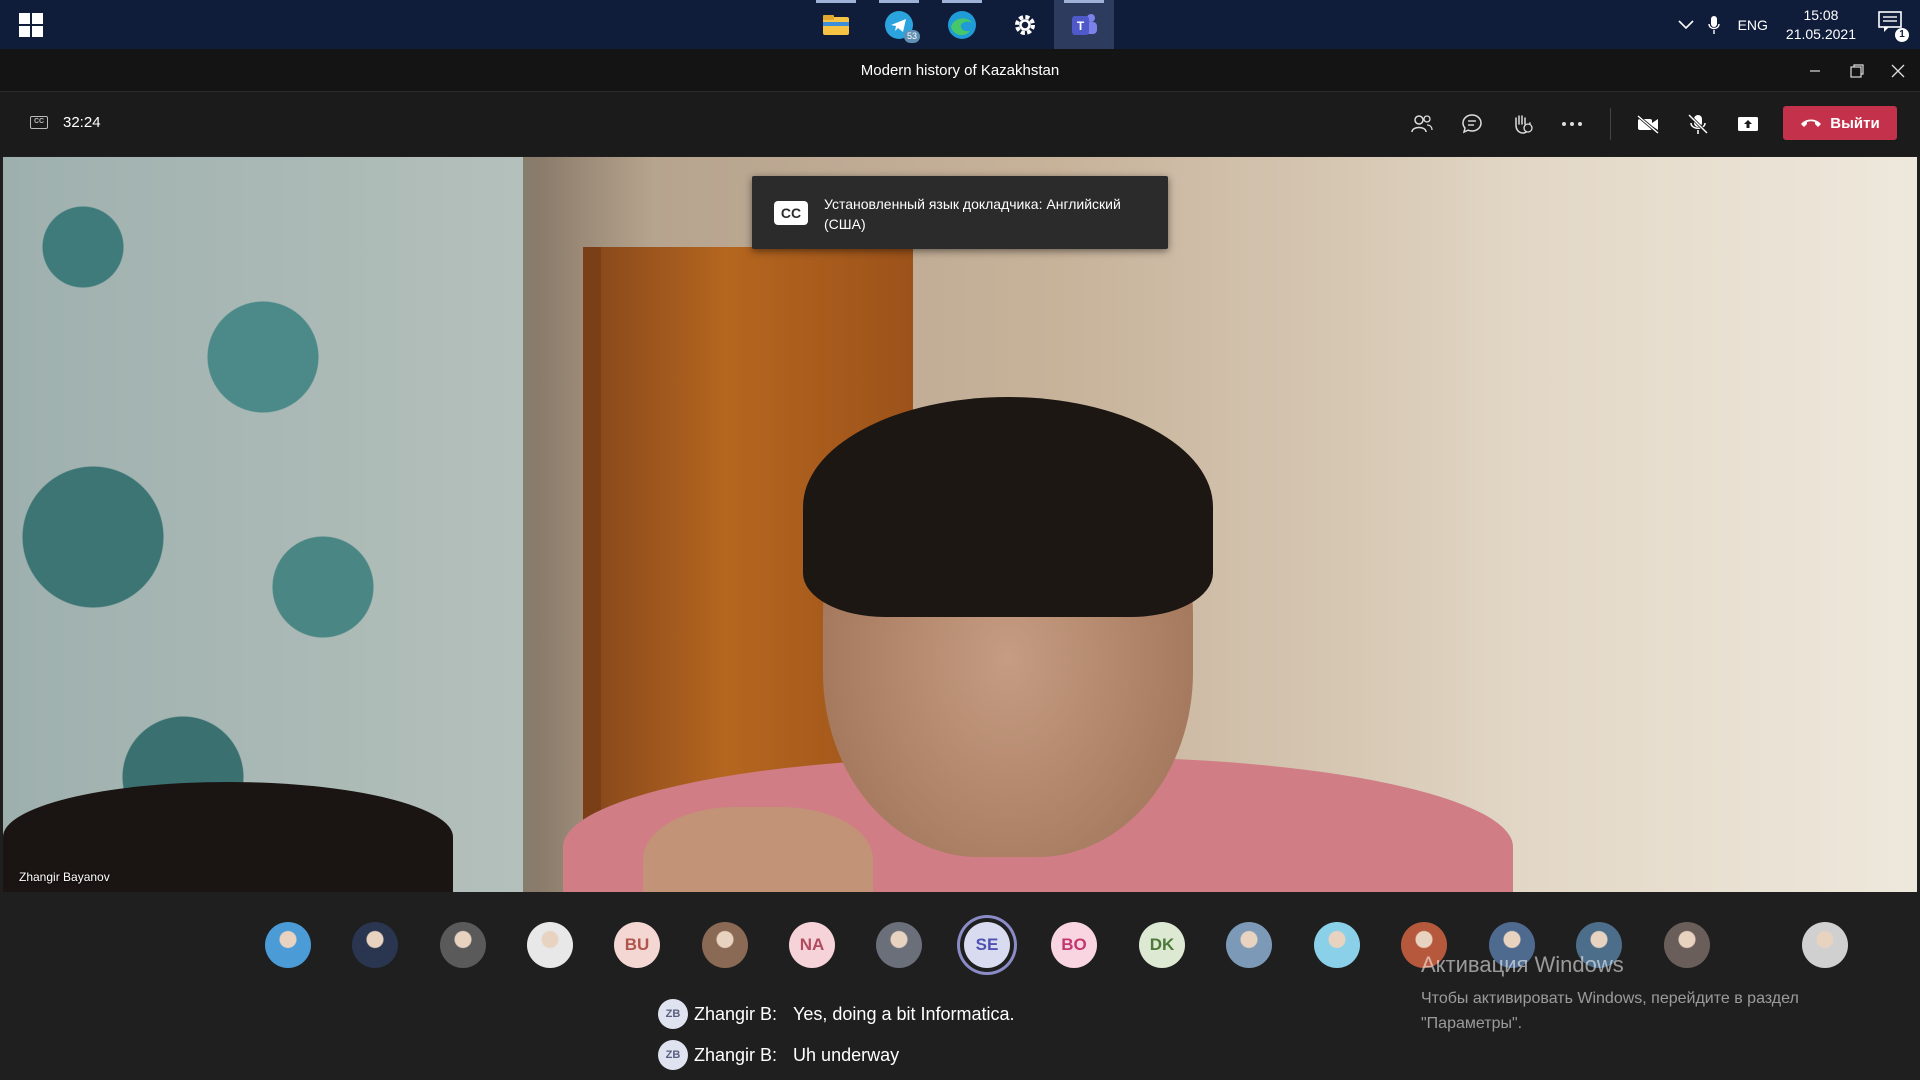  What do you see at coordinates (758, 849) in the screenshot?
I see `speaker-hand` at bounding box center [758, 849].